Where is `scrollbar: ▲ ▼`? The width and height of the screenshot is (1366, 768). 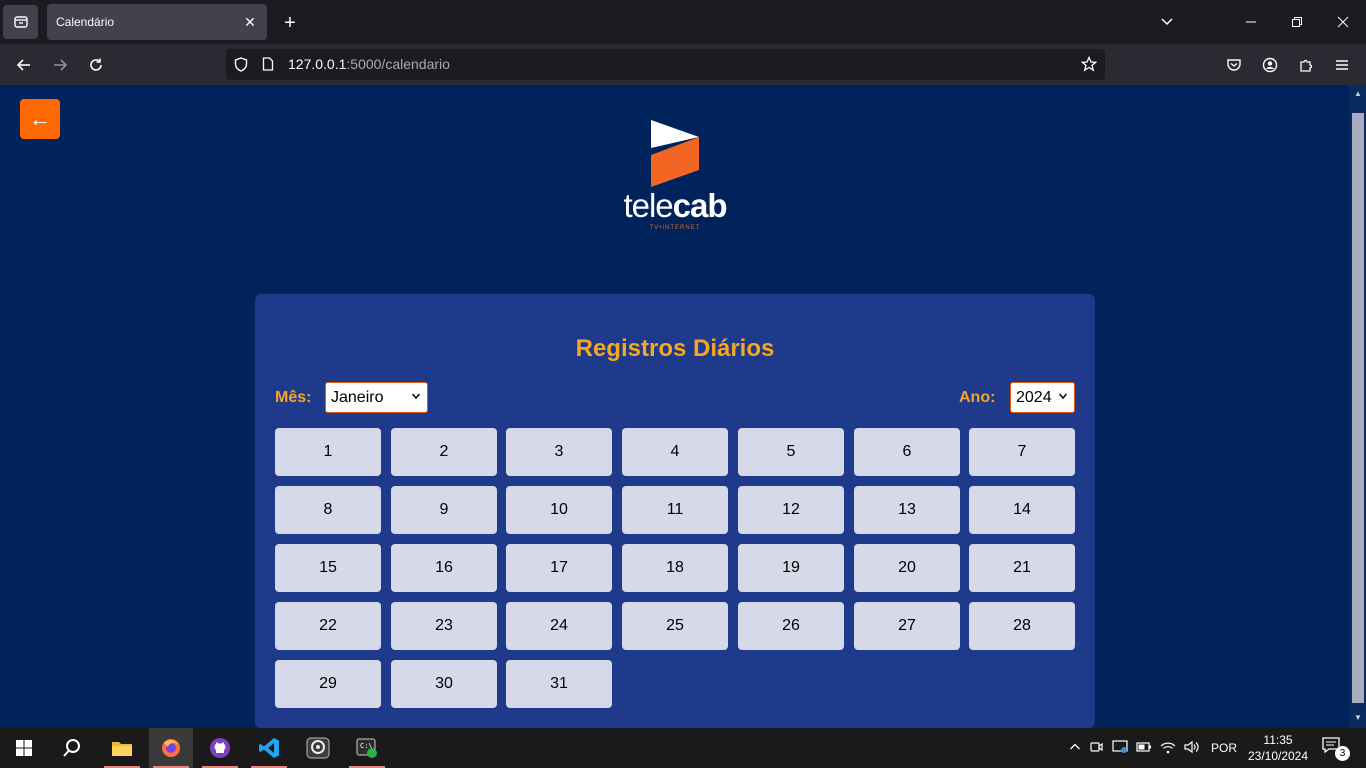
scrollbar: ▲ ▼ is located at coordinates (1358, 406).